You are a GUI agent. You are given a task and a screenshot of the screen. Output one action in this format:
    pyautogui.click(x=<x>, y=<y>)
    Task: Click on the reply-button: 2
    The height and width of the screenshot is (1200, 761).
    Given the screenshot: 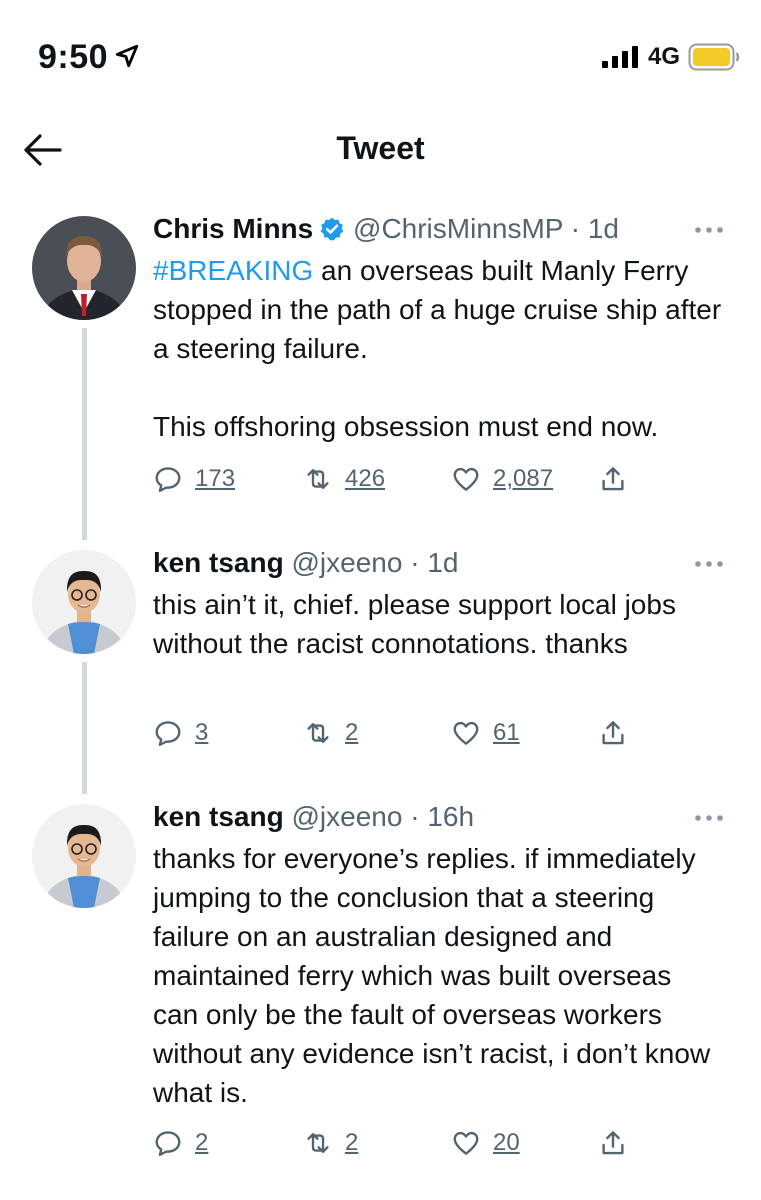 What is the action you would take?
    pyautogui.click(x=180, y=1143)
    